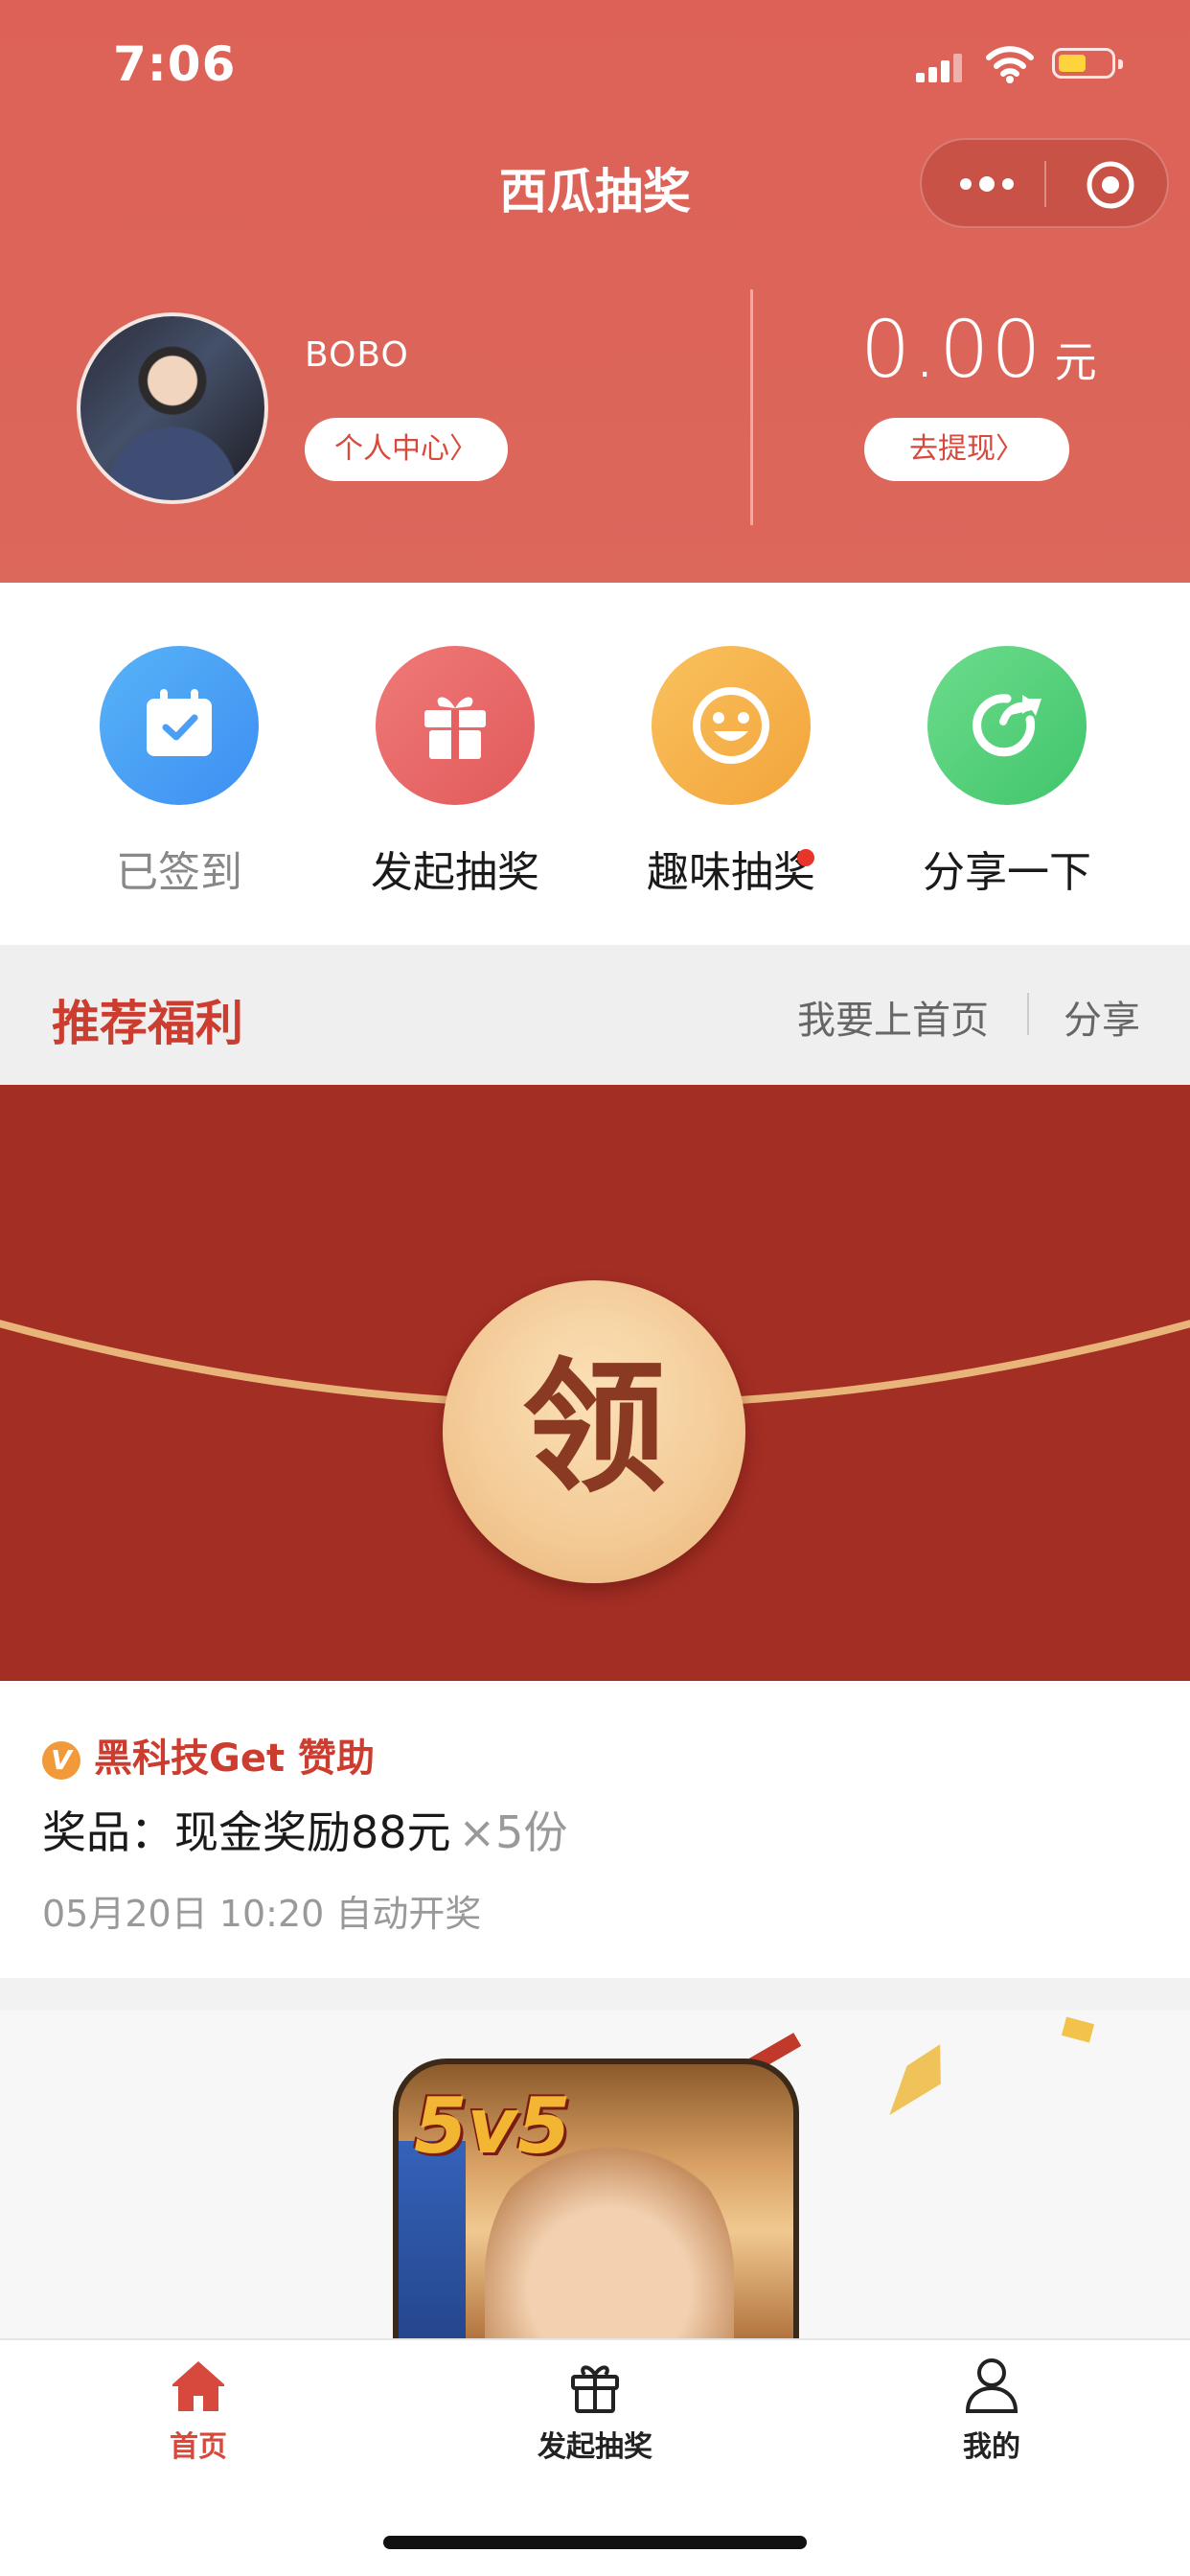 The width and height of the screenshot is (1190, 2576). I want to click on sponsor-name: 黑科技Get 赞助, so click(235, 1759).